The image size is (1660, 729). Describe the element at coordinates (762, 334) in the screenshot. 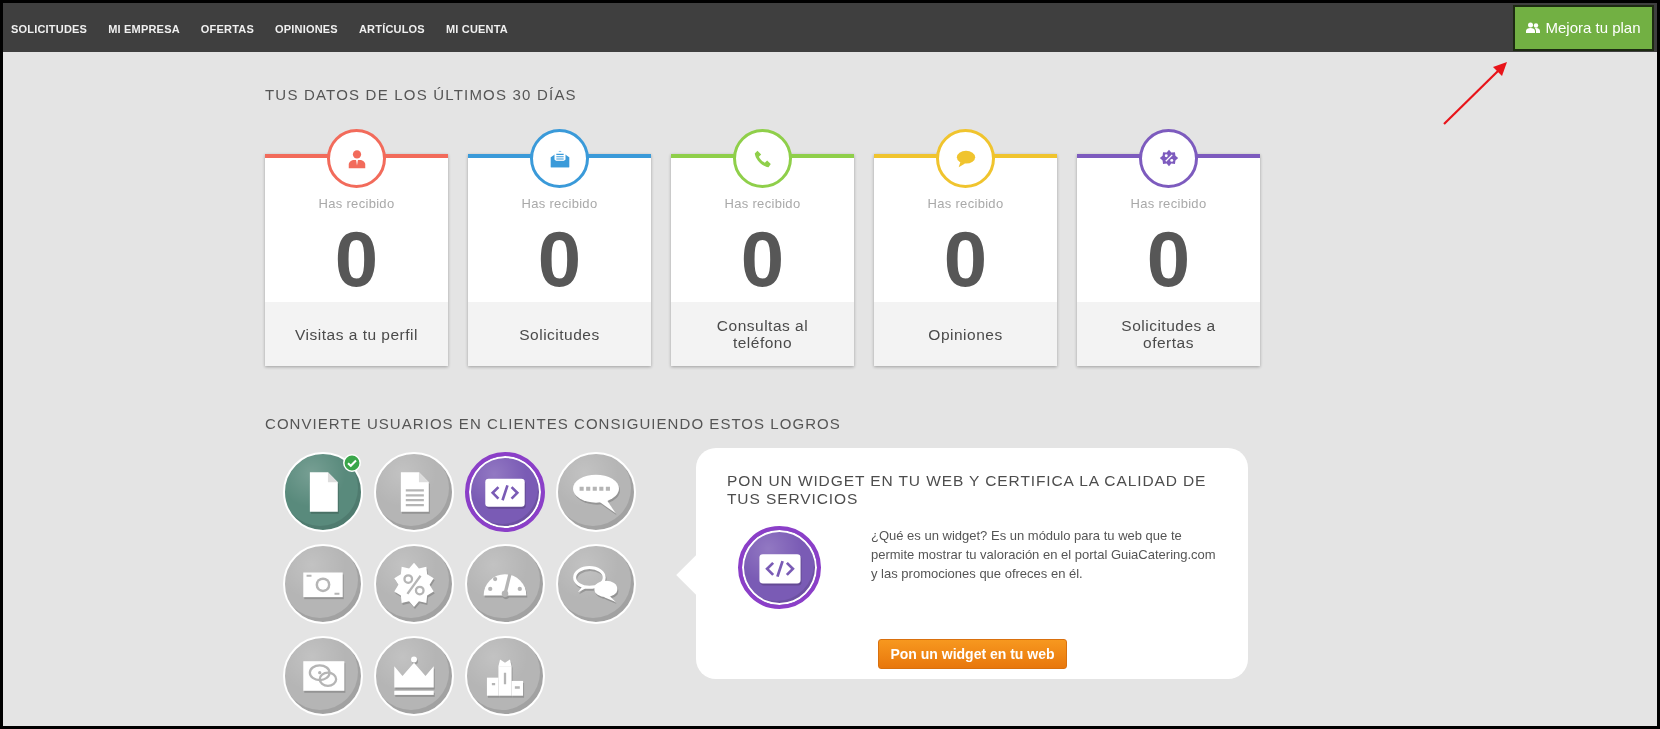

I see `stat-label: Consultas al teléfono` at that location.